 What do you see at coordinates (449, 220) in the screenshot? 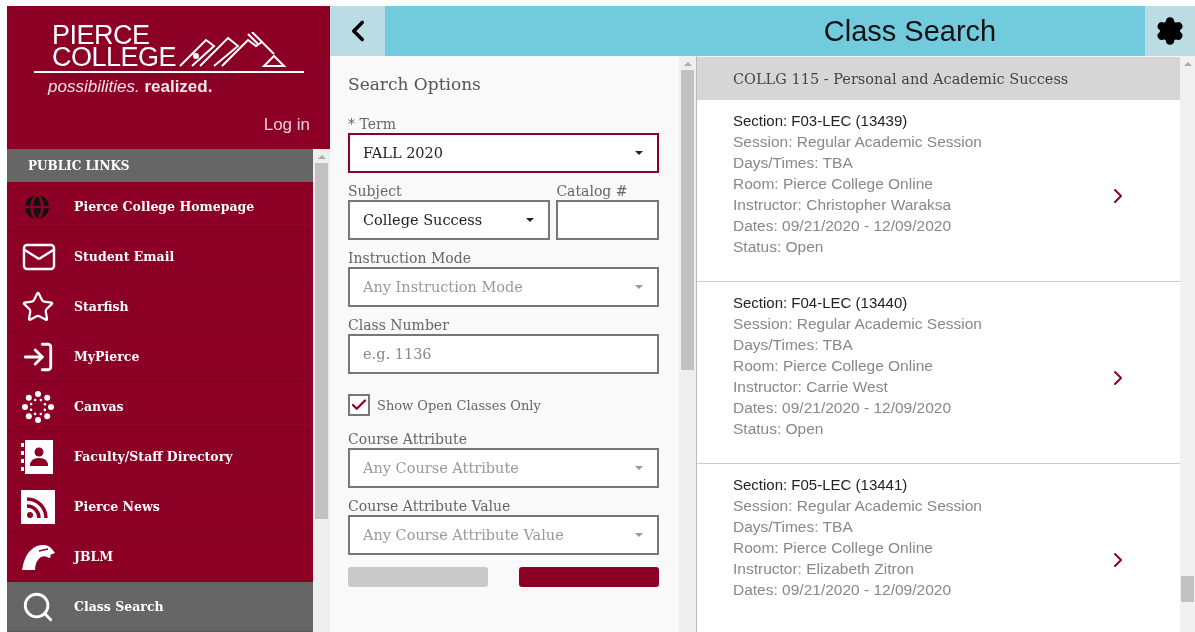
I see `select-field: College Success` at bounding box center [449, 220].